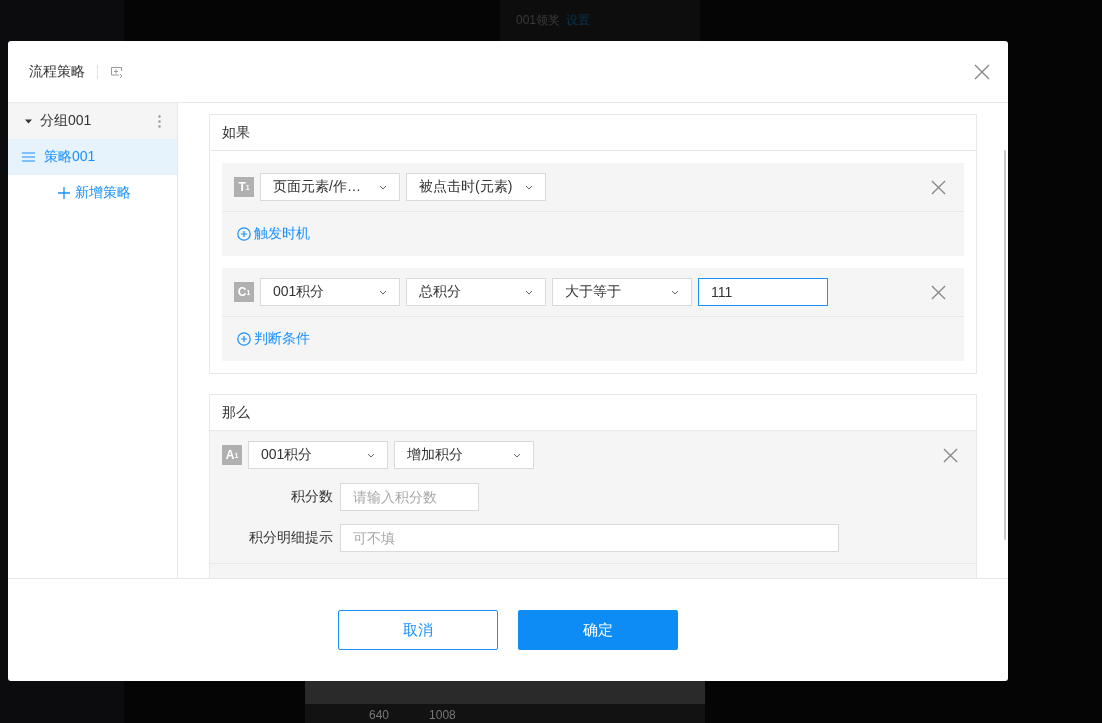 The image size is (1102, 723). I want to click on text-input: 可不填, so click(589, 538).